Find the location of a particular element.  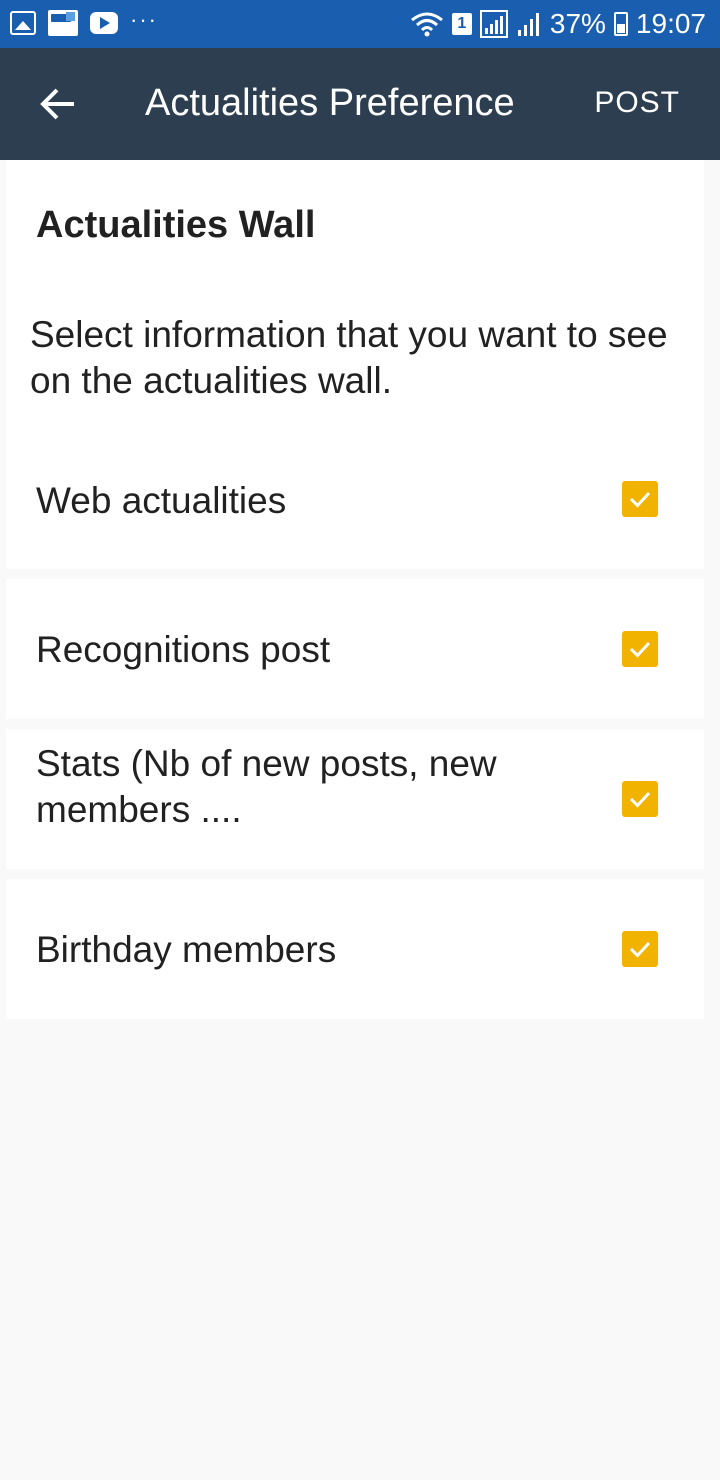

checkbox-web-actualities is located at coordinates (640, 499).